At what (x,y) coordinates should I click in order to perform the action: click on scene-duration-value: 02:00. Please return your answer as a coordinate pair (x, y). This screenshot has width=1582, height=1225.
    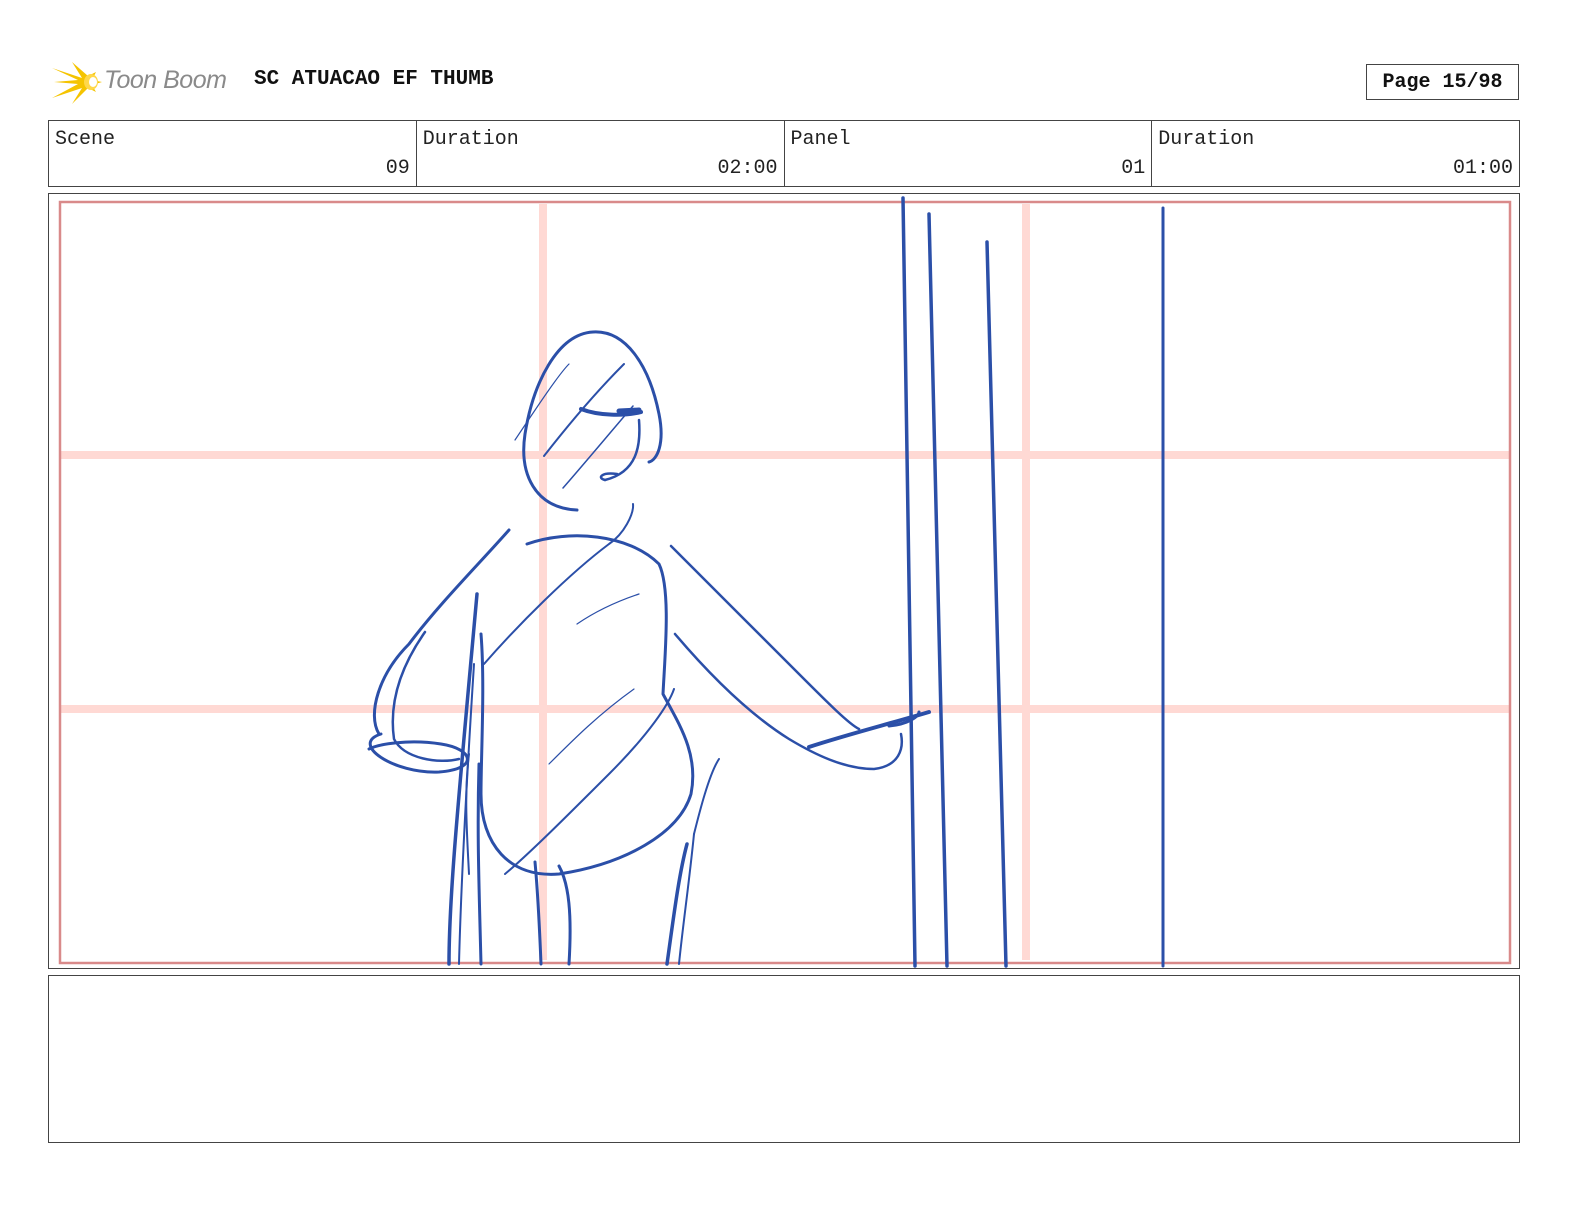
    Looking at the image, I should click on (747, 168).